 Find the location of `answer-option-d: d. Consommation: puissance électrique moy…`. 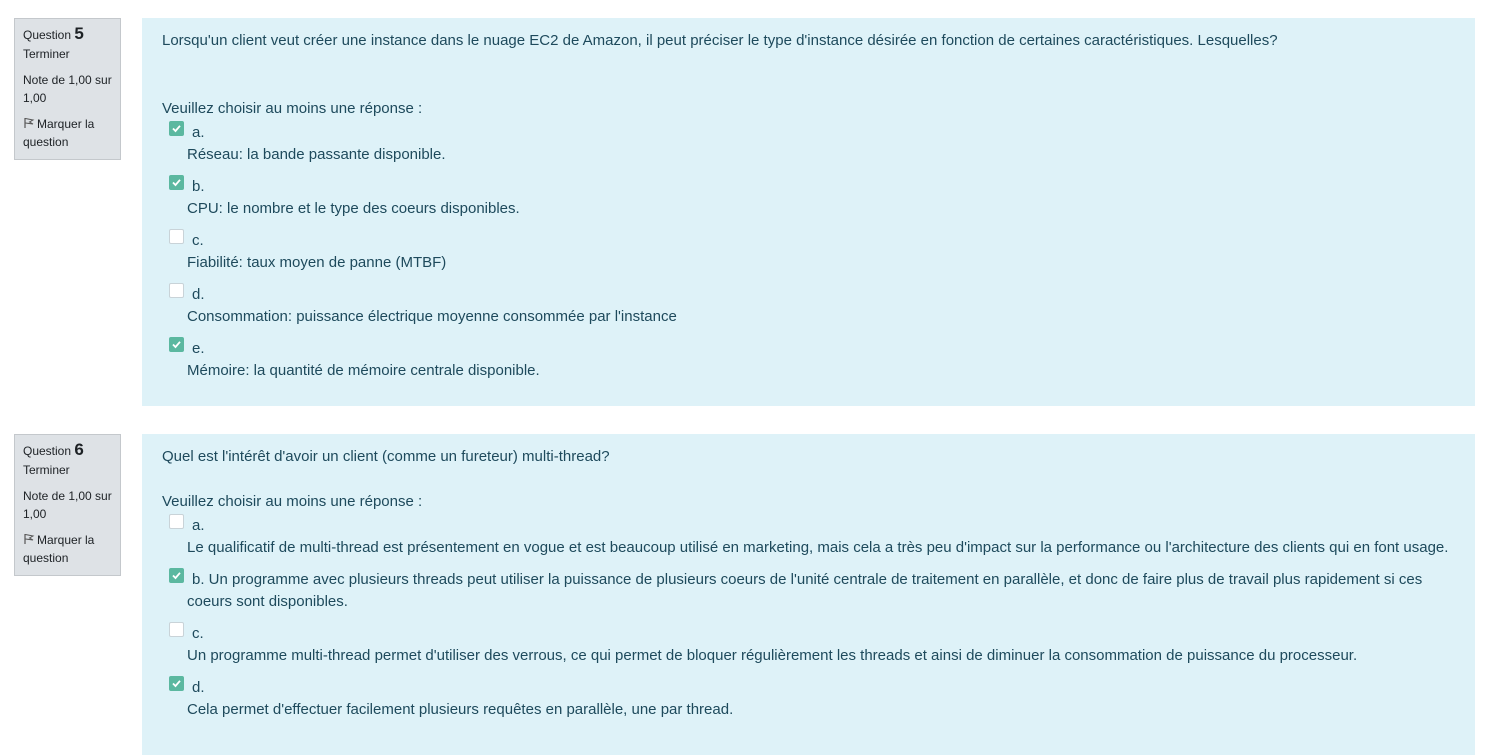

answer-option-d: d. Consommation: puissance électrique moy… is located at coordinates (808, 305).